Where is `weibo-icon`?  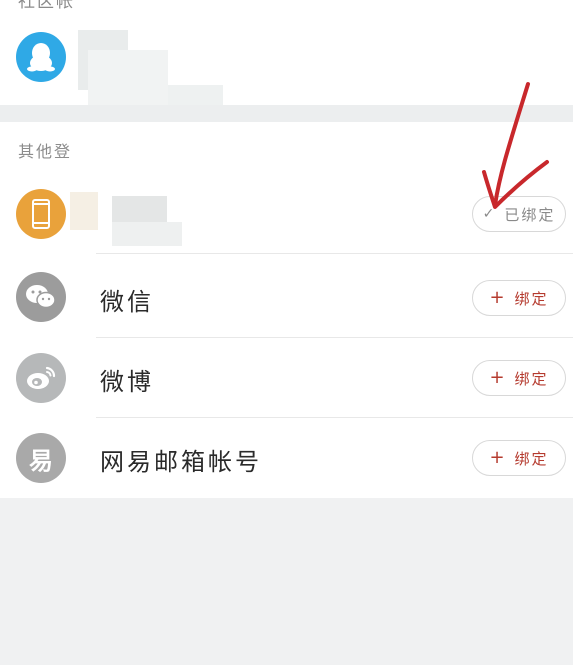
weibo-icon is located at coordinates (41, 377).